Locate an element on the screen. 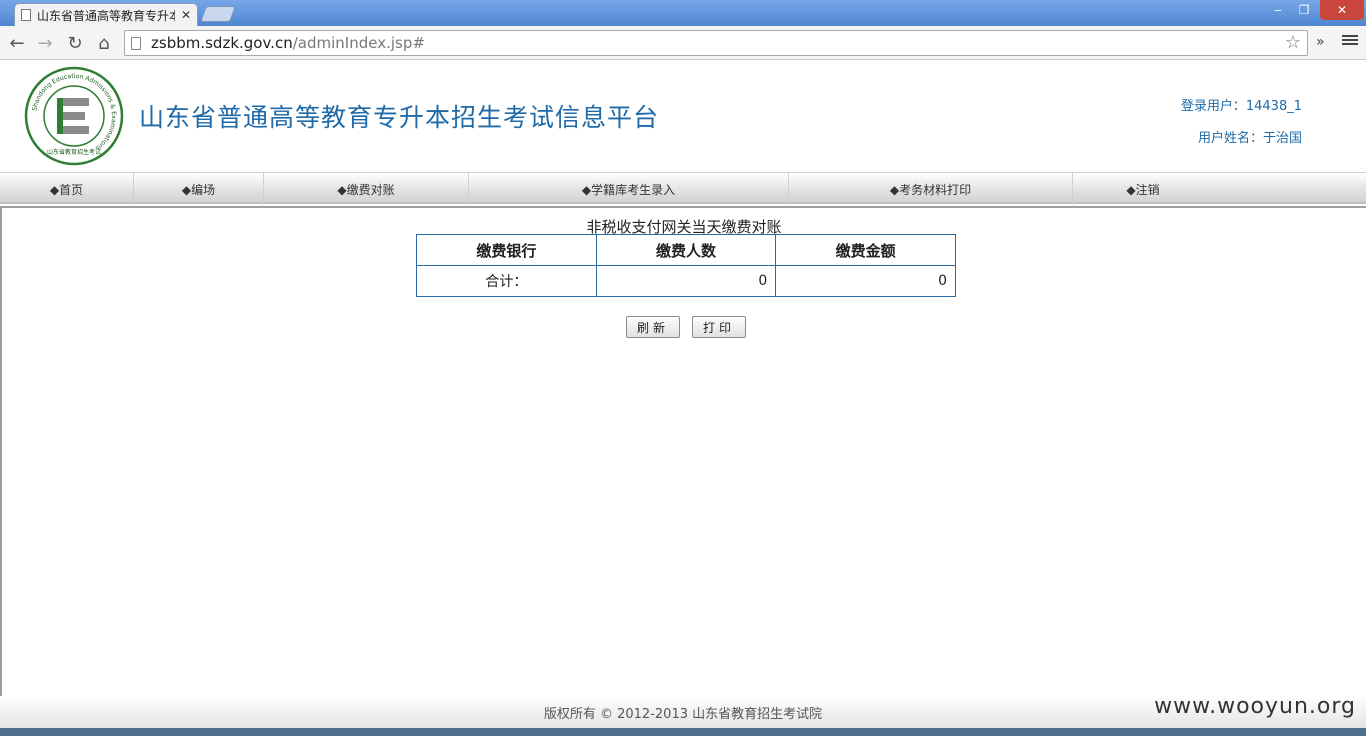 The width and height of the screenshot is (1366, 736). nav-item-logout: ◆注销 is located at coordinates (1143, 189).